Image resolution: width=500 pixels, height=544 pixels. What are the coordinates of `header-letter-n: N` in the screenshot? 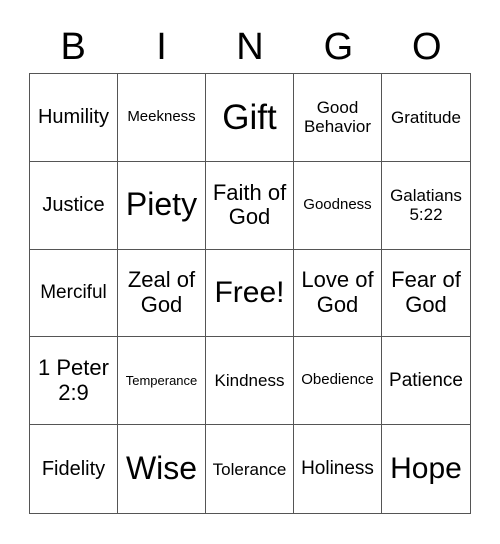 It's located at (250, 47).